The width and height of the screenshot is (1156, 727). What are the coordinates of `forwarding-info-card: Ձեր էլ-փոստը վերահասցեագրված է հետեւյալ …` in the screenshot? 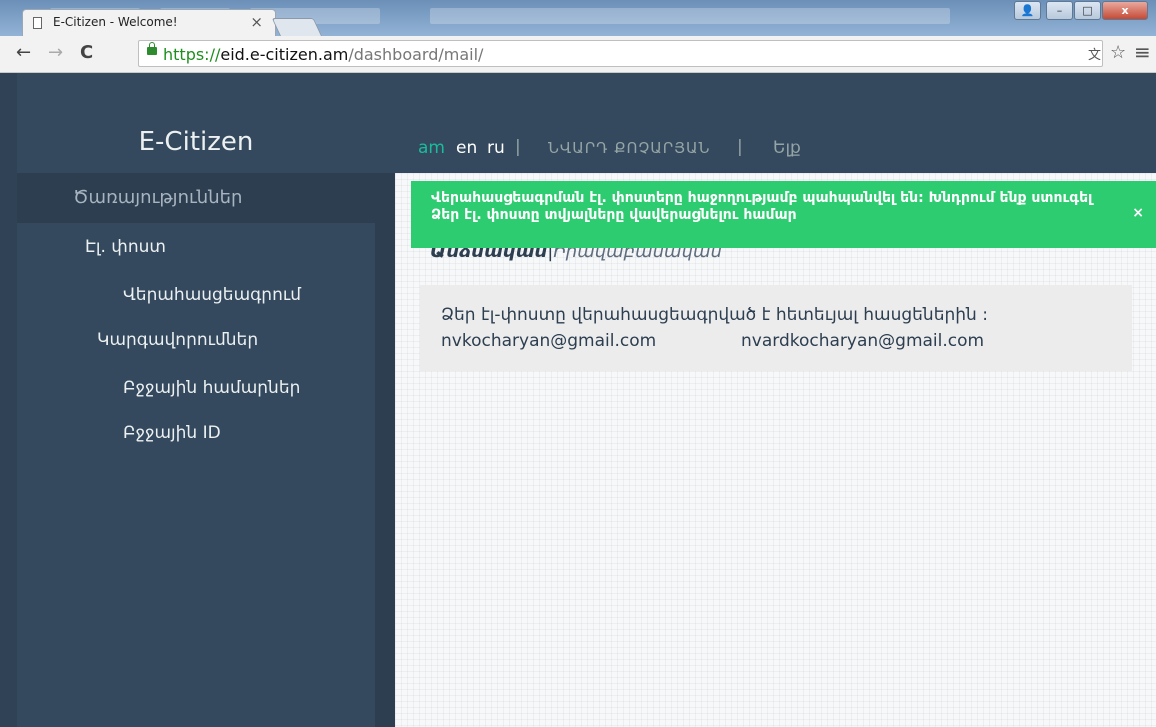 It's located at (776, 328).